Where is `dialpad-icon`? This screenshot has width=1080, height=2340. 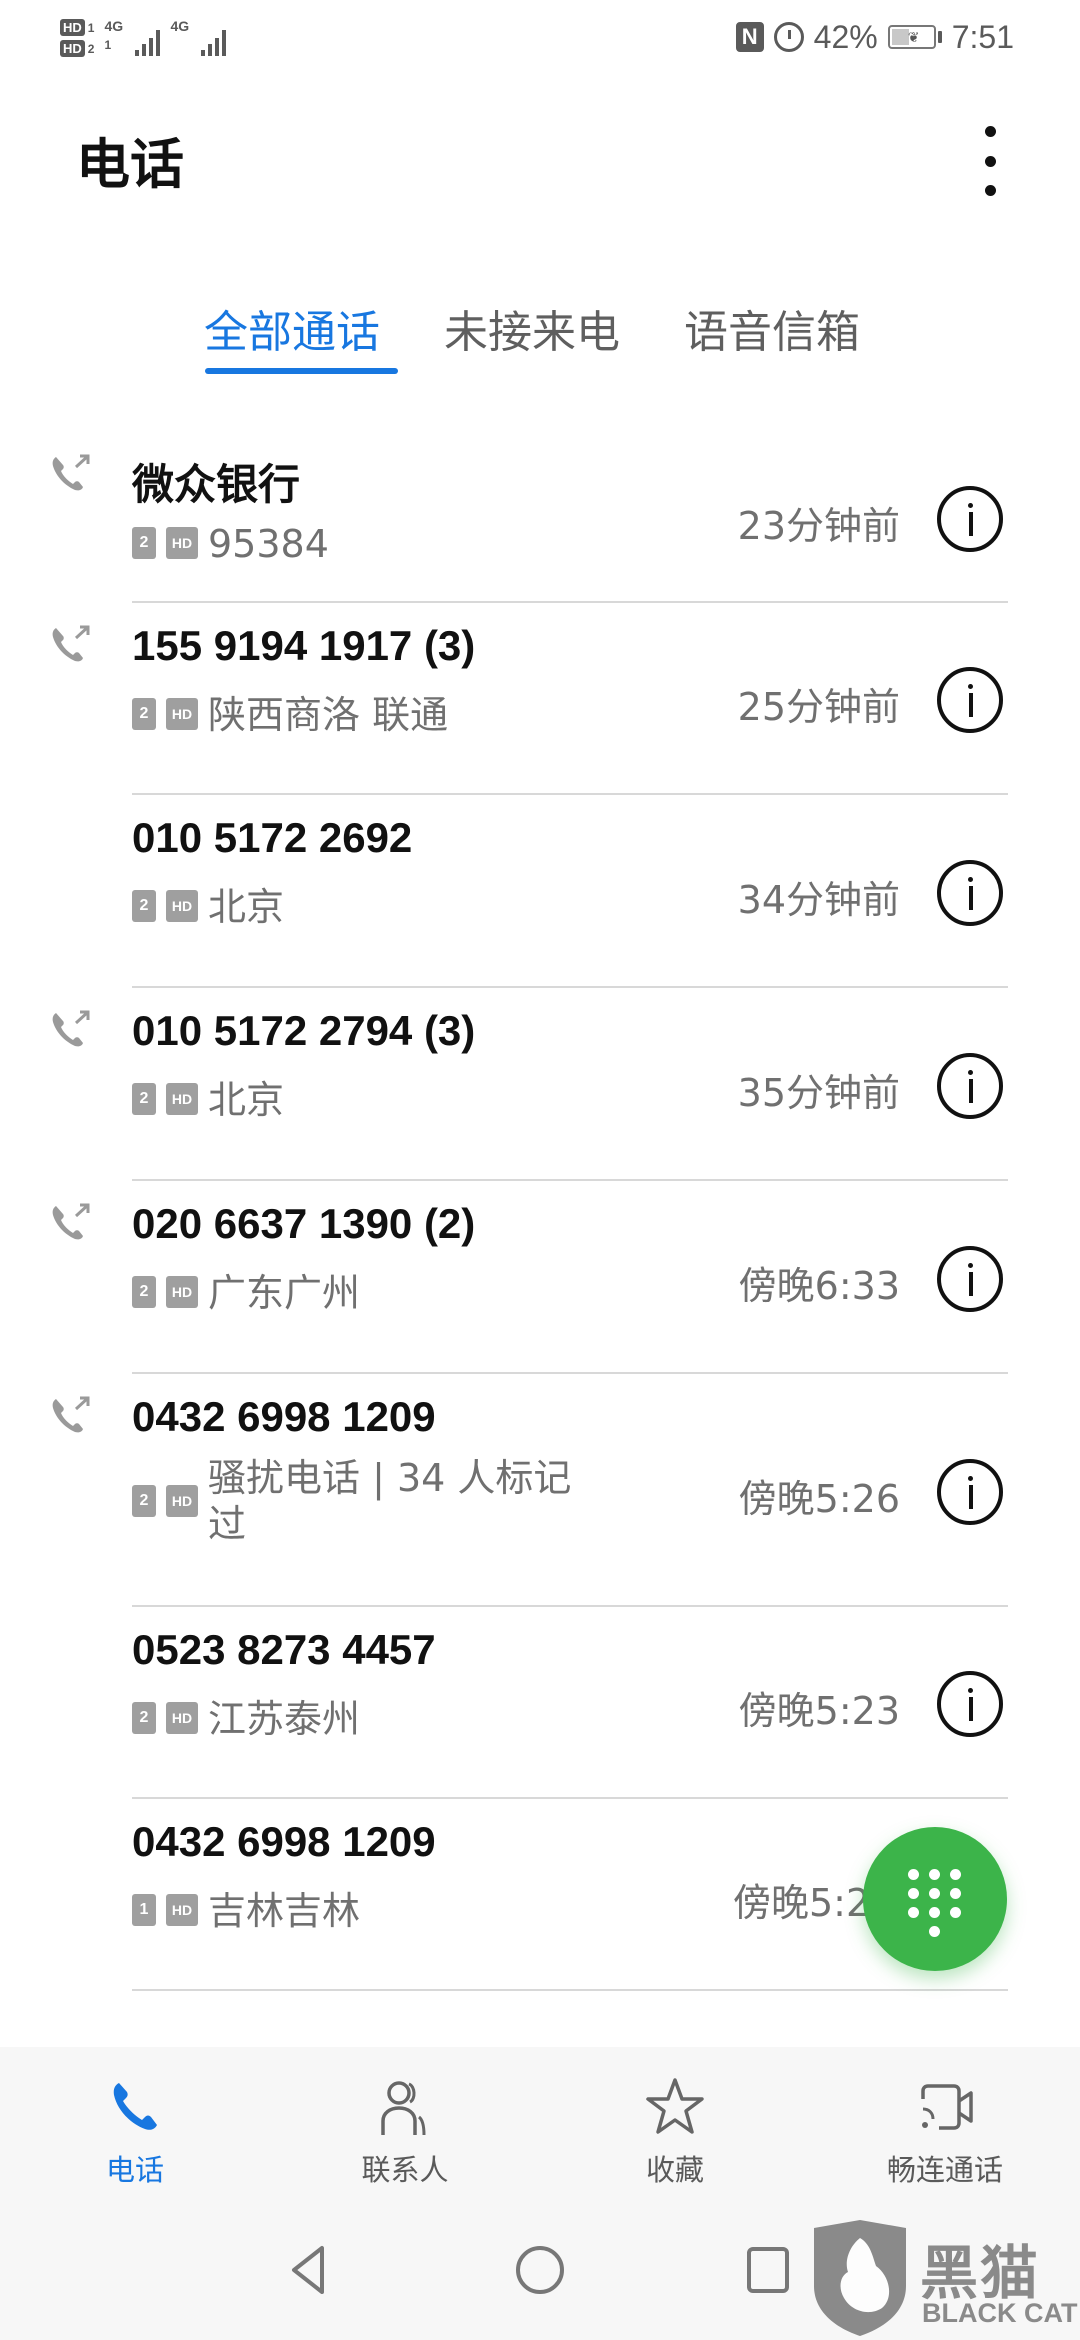
dialpad-icon is located at coordinates (935, 1904).